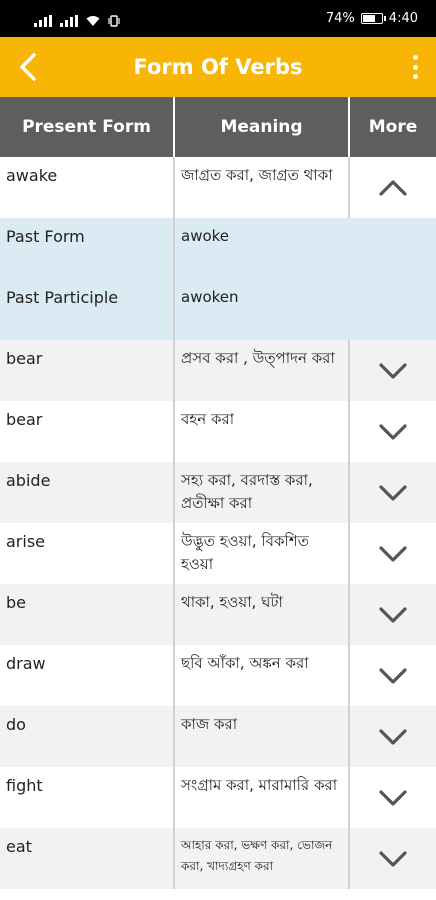 Image resolution: width=436 pixels, height=900 pixels. Describe the element at coordinates (262, 187) in the screenshot. I see `meaning-cell: জাগ্রত করা, জাগ্রত থাকা` at that location.